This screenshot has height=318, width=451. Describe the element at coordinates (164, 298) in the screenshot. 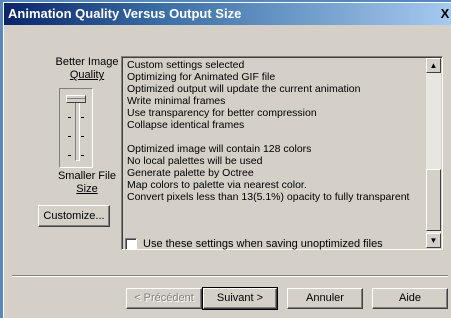

I see `back-button: < Précédent` at that location.